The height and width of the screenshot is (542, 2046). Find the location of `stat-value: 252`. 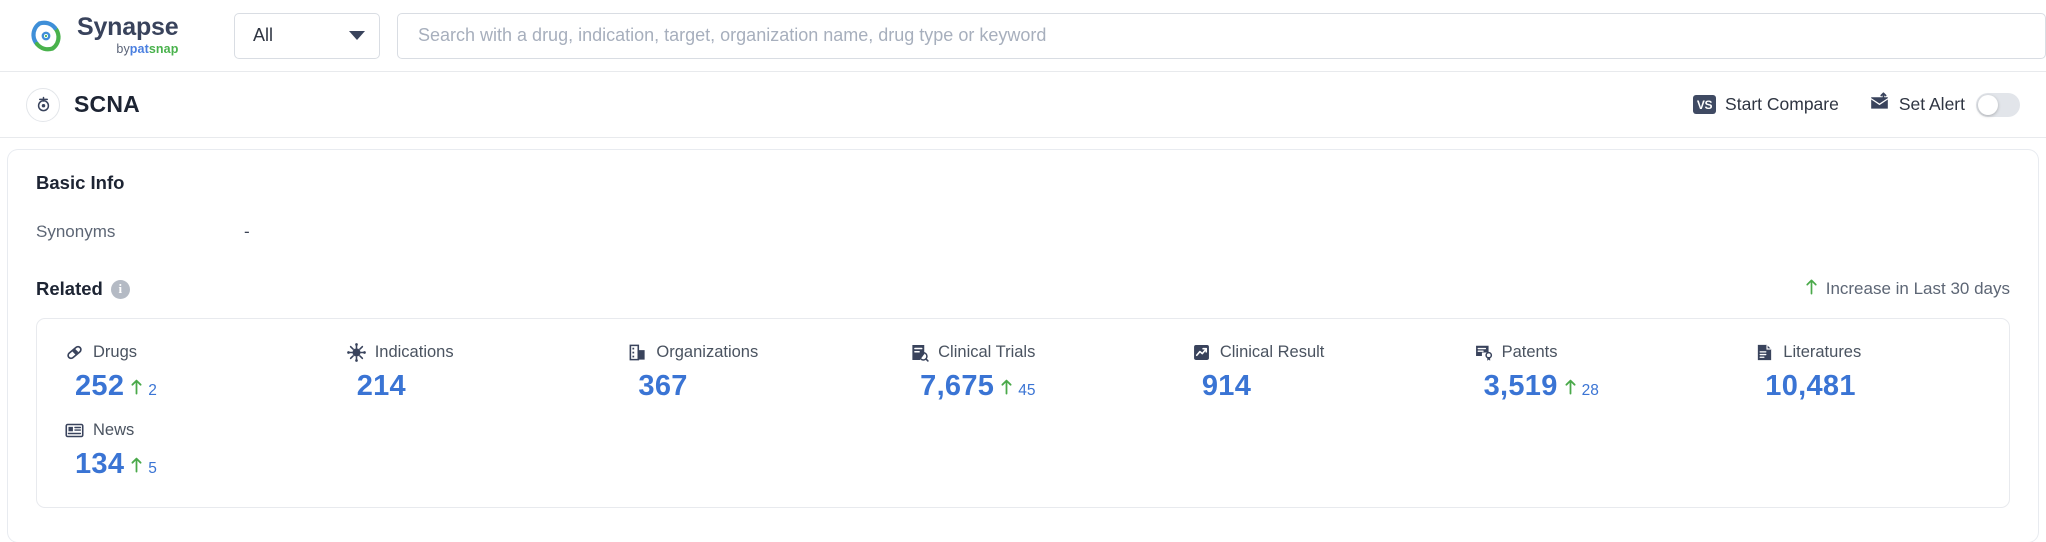

stat-value: 252 is located at coordinates (99, 386).